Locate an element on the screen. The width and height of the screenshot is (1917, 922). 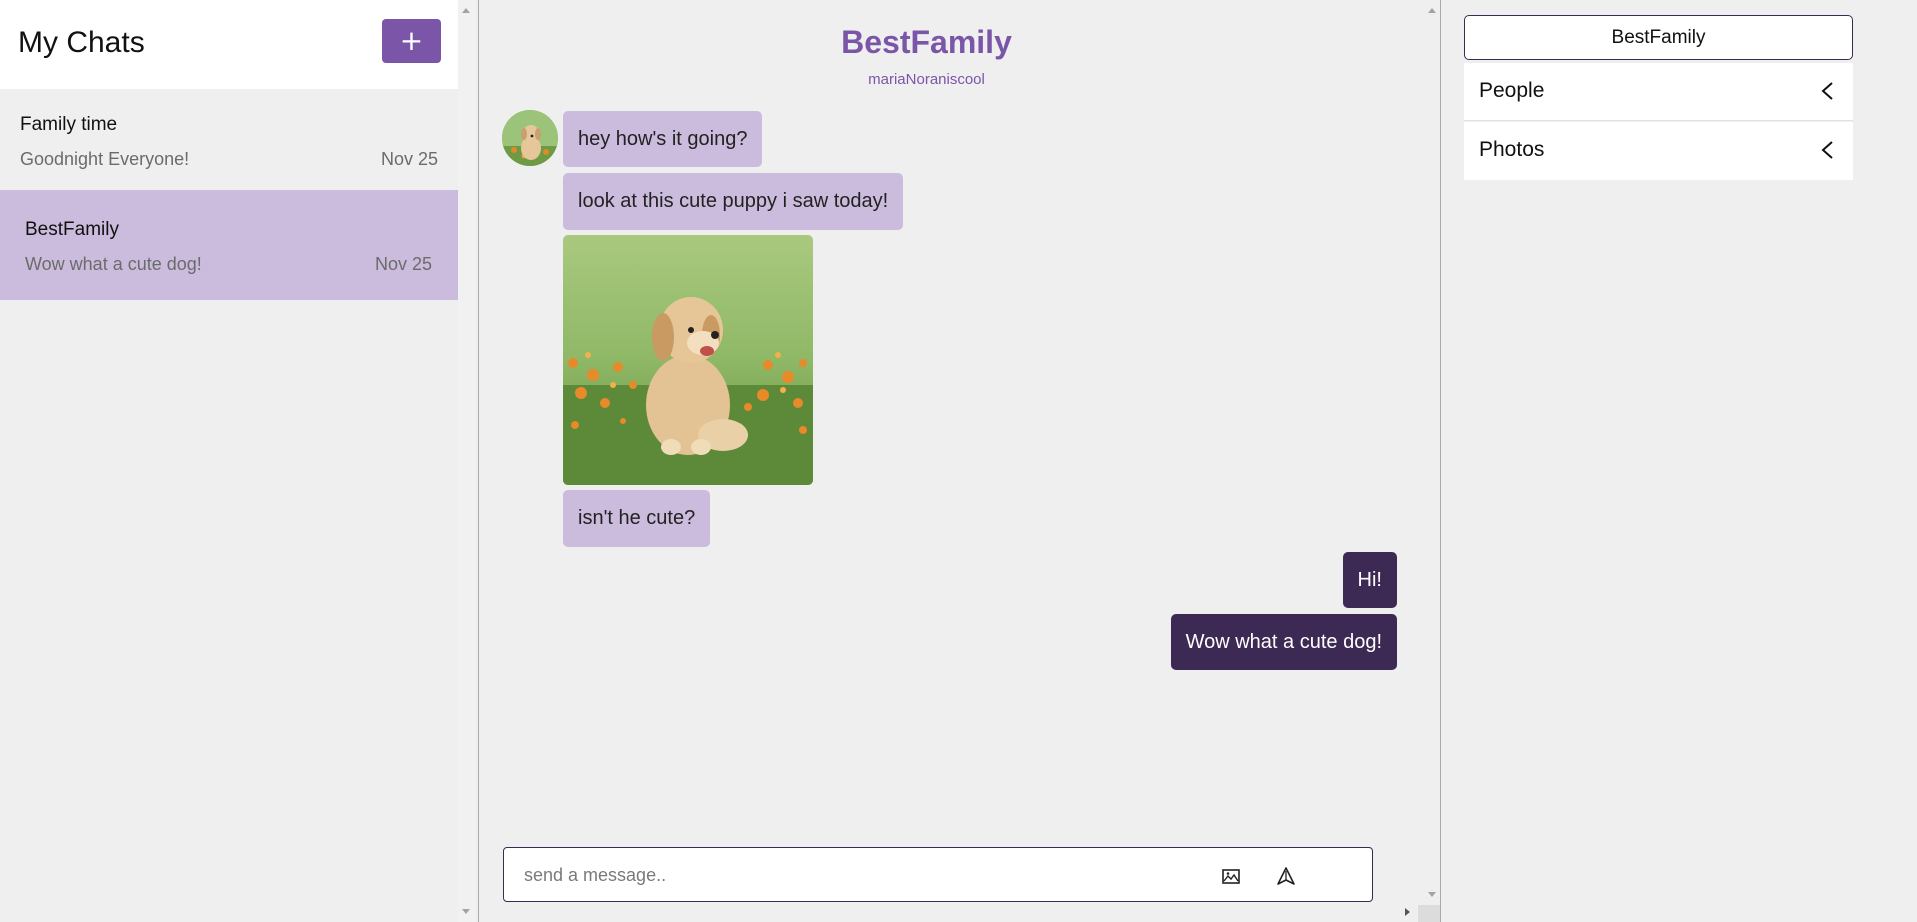
incoming-message: look at this cute puppy i saw today! is located at coordinates (733, 201).